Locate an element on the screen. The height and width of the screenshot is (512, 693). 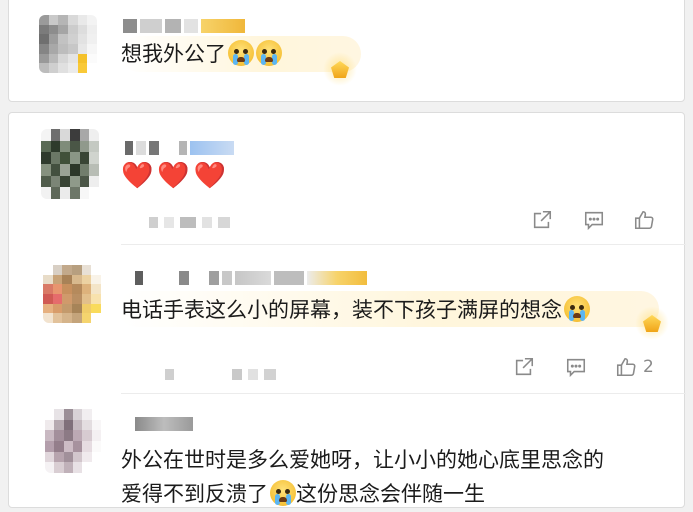
comment-text: 想我外公了 is located at coordinates (201, 54).